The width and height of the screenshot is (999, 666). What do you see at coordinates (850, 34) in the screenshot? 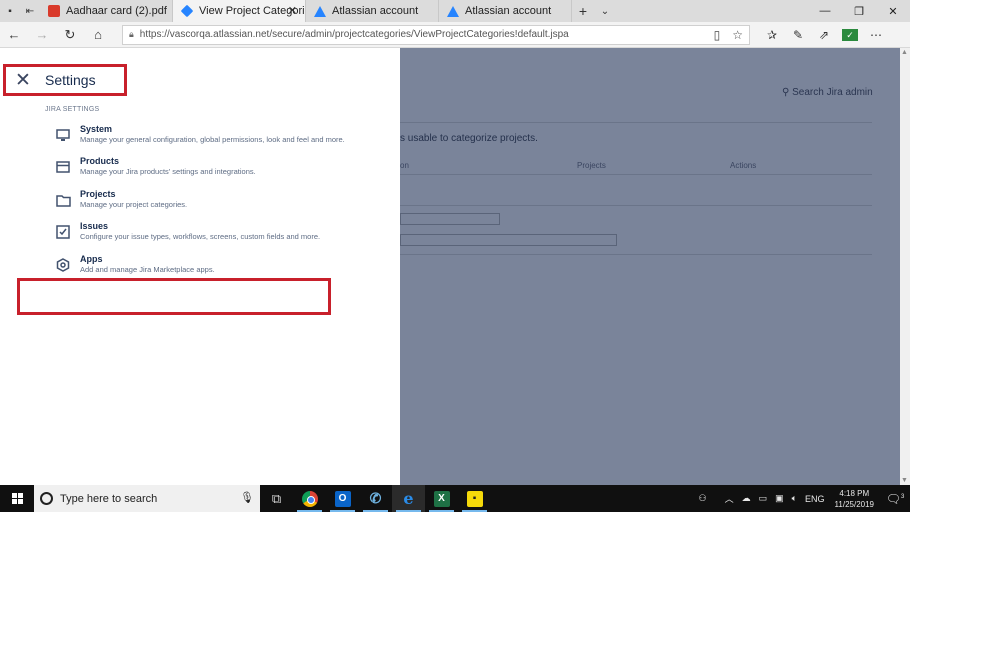
I see `extension-icon: ✓` at bounding box center [850, 34].